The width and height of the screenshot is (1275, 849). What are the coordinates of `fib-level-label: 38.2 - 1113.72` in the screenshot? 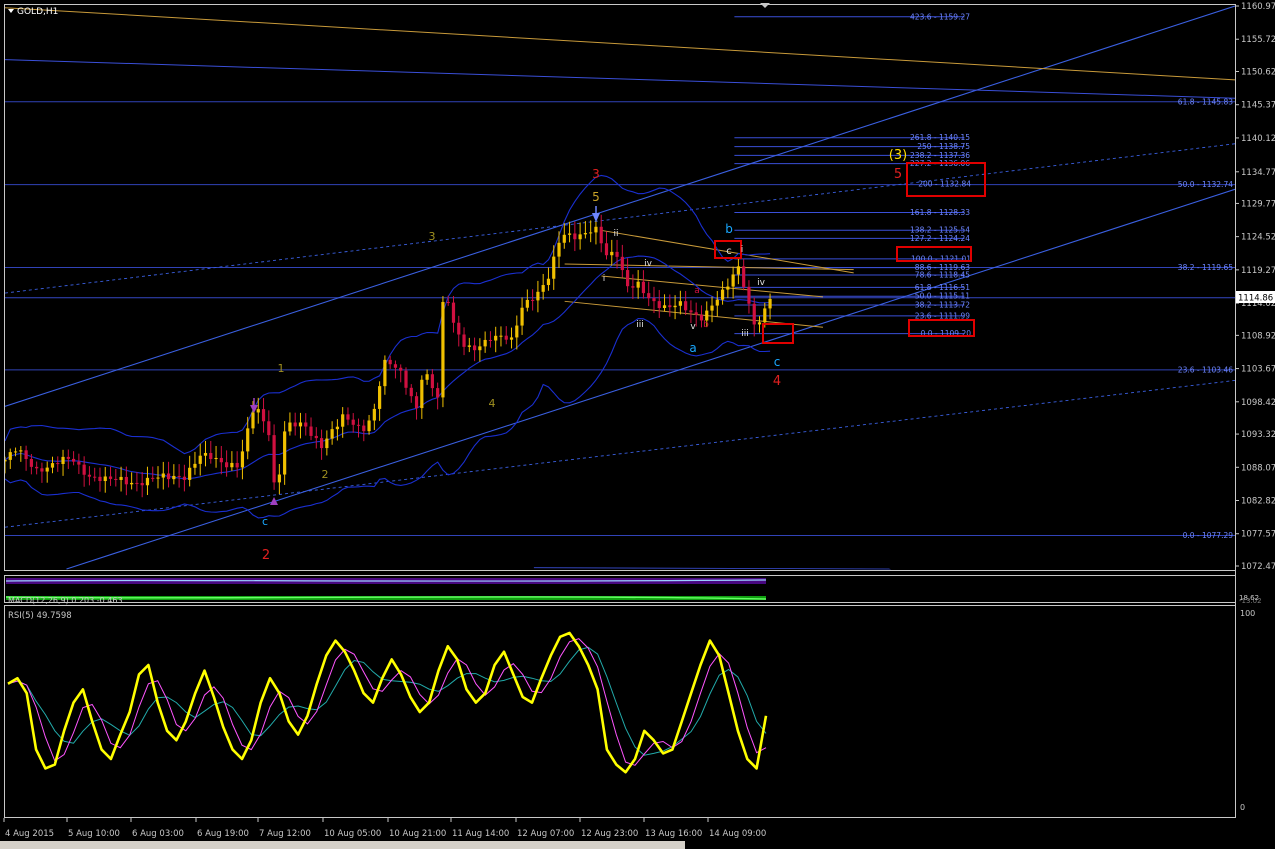 It's located at (942, 304).